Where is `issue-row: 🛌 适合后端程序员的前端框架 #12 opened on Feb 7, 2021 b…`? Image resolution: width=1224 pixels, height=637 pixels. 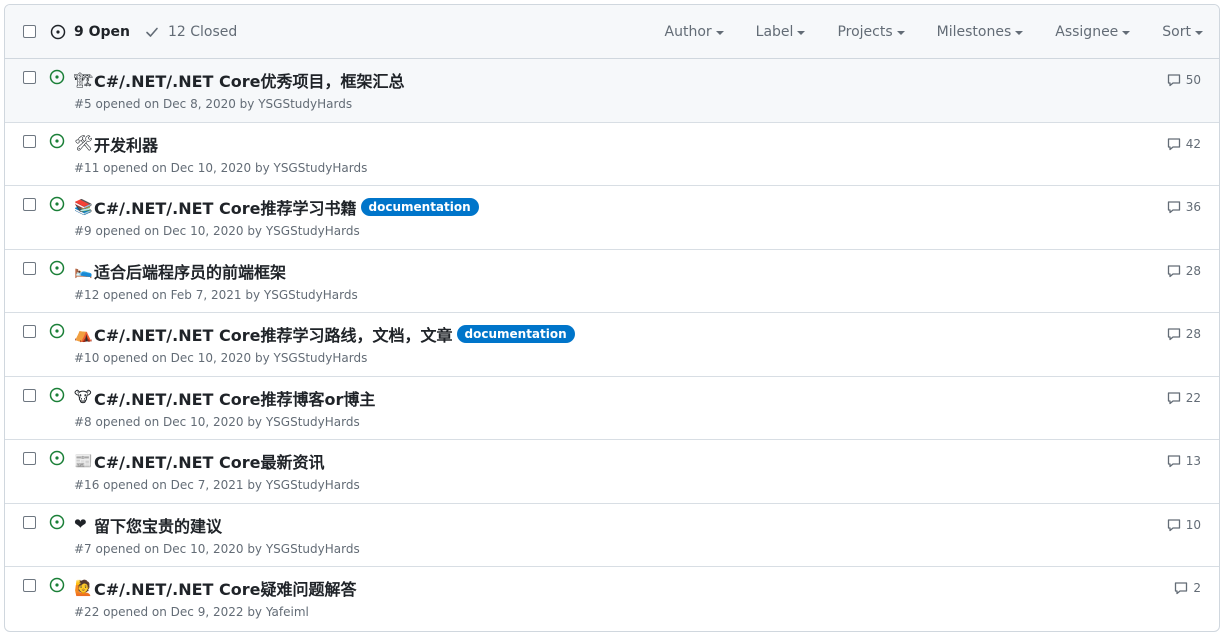 issue-row: 🛌 适合后端程序员的前端框架 #12 opened on Feb 7, 2021 b… is located at coordinates (612, 281).